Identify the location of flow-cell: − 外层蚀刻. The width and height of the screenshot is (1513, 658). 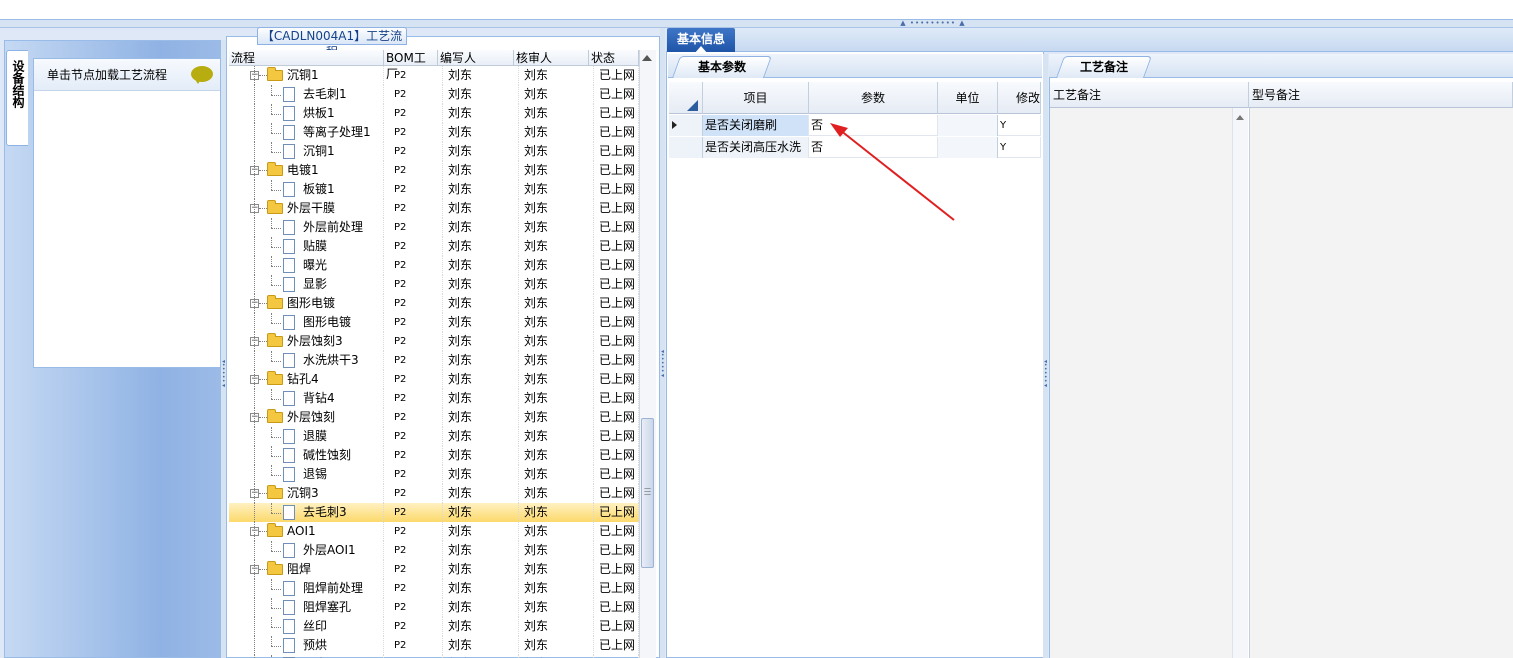
(306, 417).